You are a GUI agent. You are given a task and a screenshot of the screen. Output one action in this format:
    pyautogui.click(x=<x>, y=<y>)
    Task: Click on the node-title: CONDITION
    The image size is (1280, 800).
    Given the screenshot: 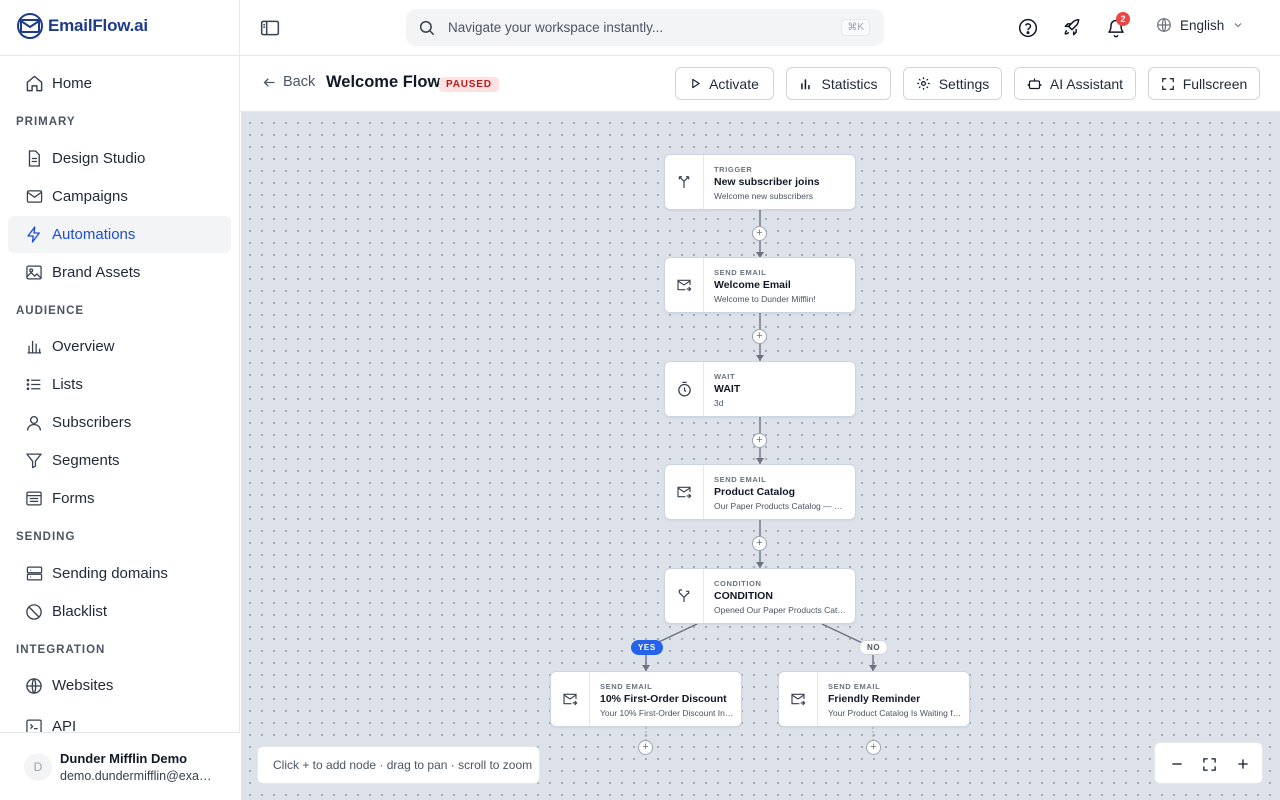 What is the action you would take?
    pyautogui.click(x=743, y=596)
    